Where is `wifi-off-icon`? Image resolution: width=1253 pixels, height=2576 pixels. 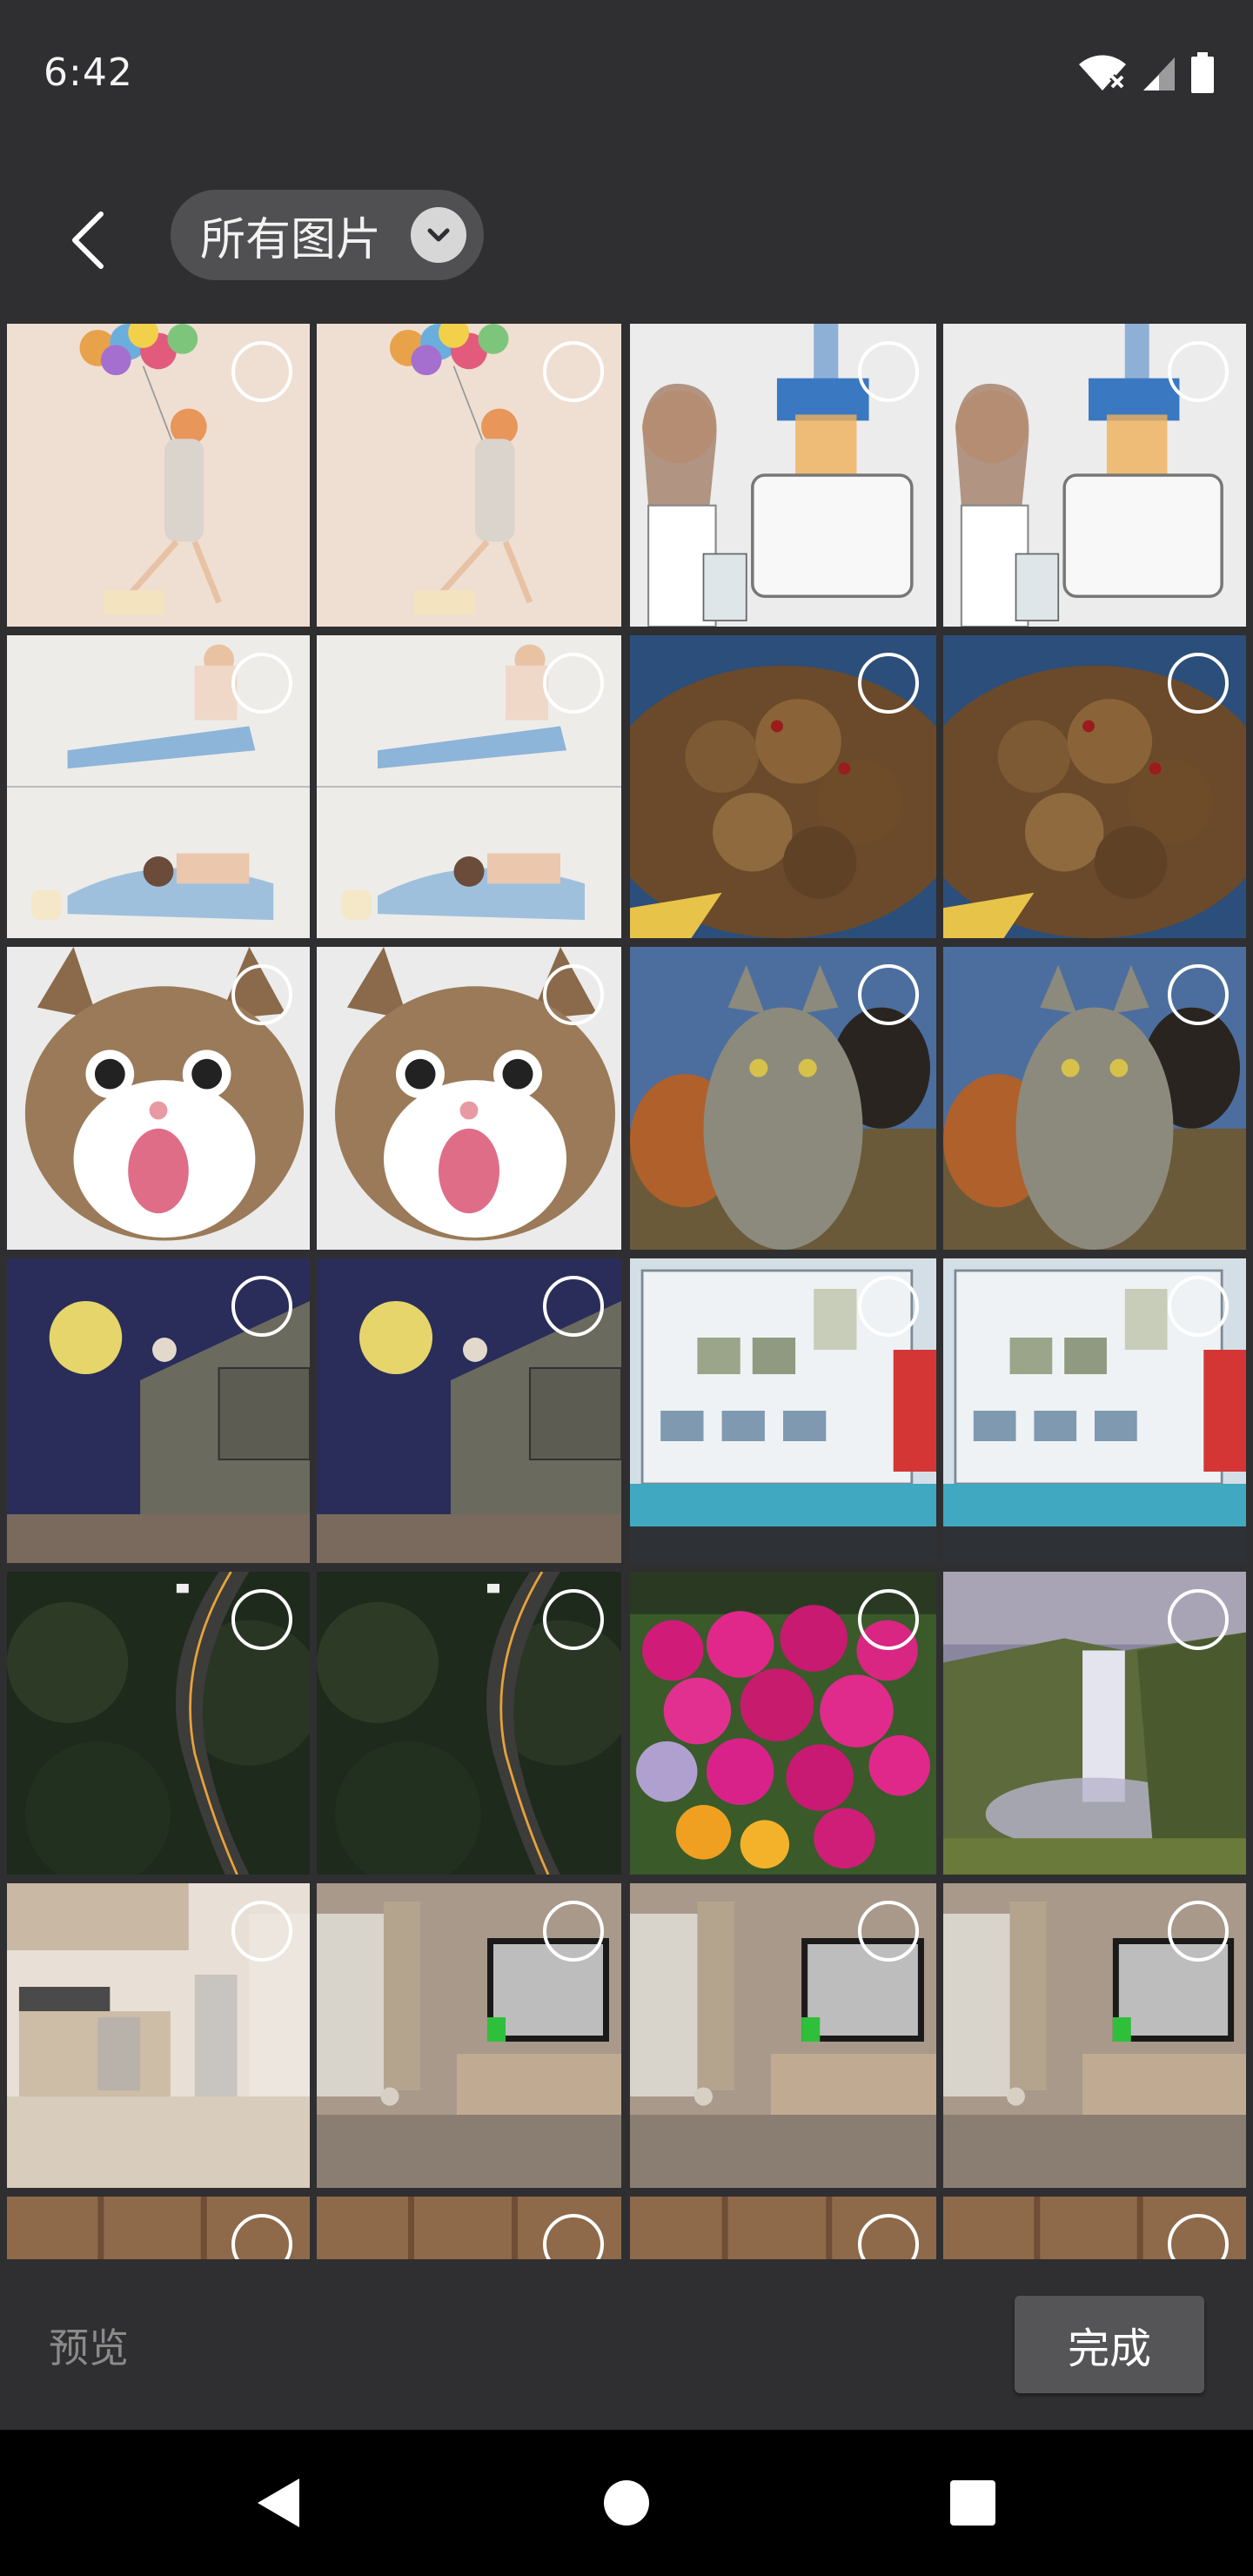 wifi-off-icon is located at coordinates (1102, 73).